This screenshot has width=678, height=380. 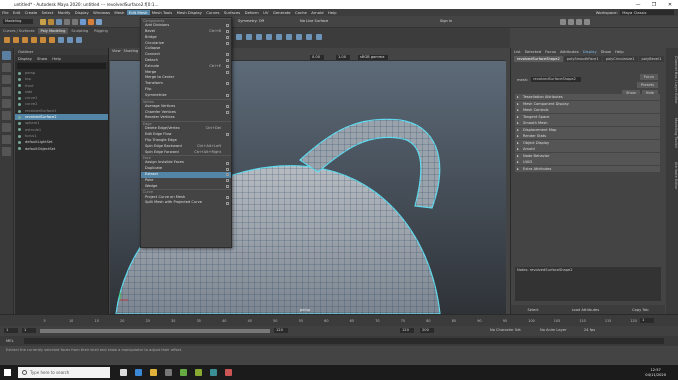 What do you see at coordinates (79, 31) in the screenshot?
I see `shelf-tab-sculpting: Sculpting` at bounding box center [79, 31].